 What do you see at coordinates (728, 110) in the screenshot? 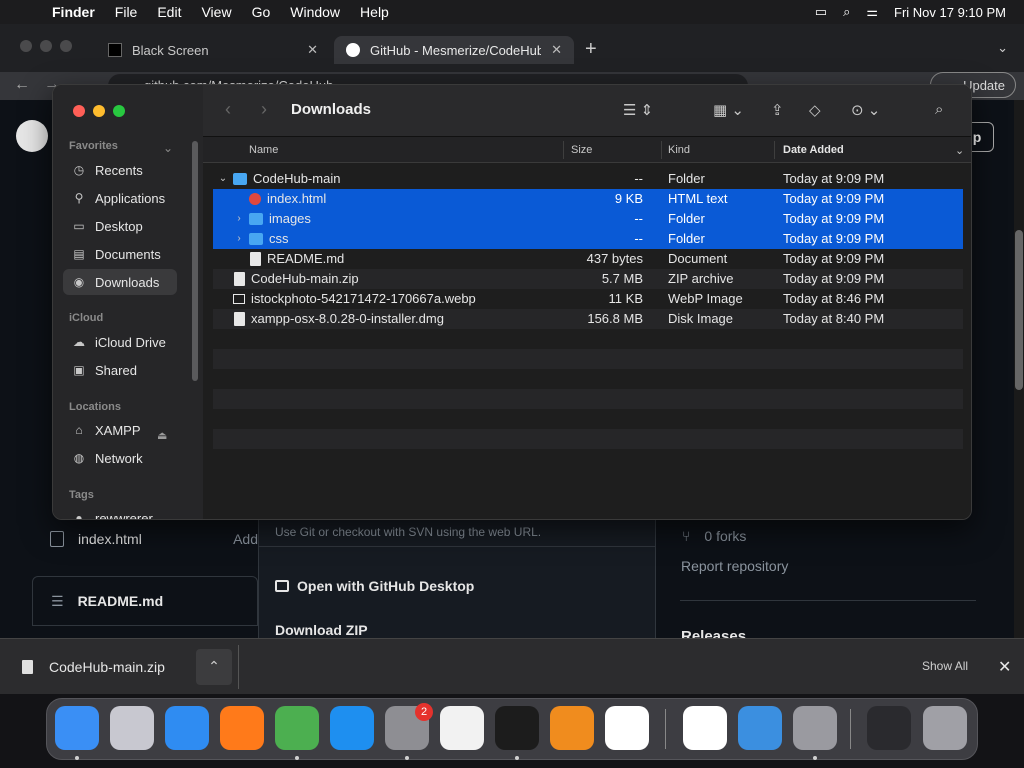
I see `group-by-icon: ▦ ⌄` at bounding box center [728, 110].